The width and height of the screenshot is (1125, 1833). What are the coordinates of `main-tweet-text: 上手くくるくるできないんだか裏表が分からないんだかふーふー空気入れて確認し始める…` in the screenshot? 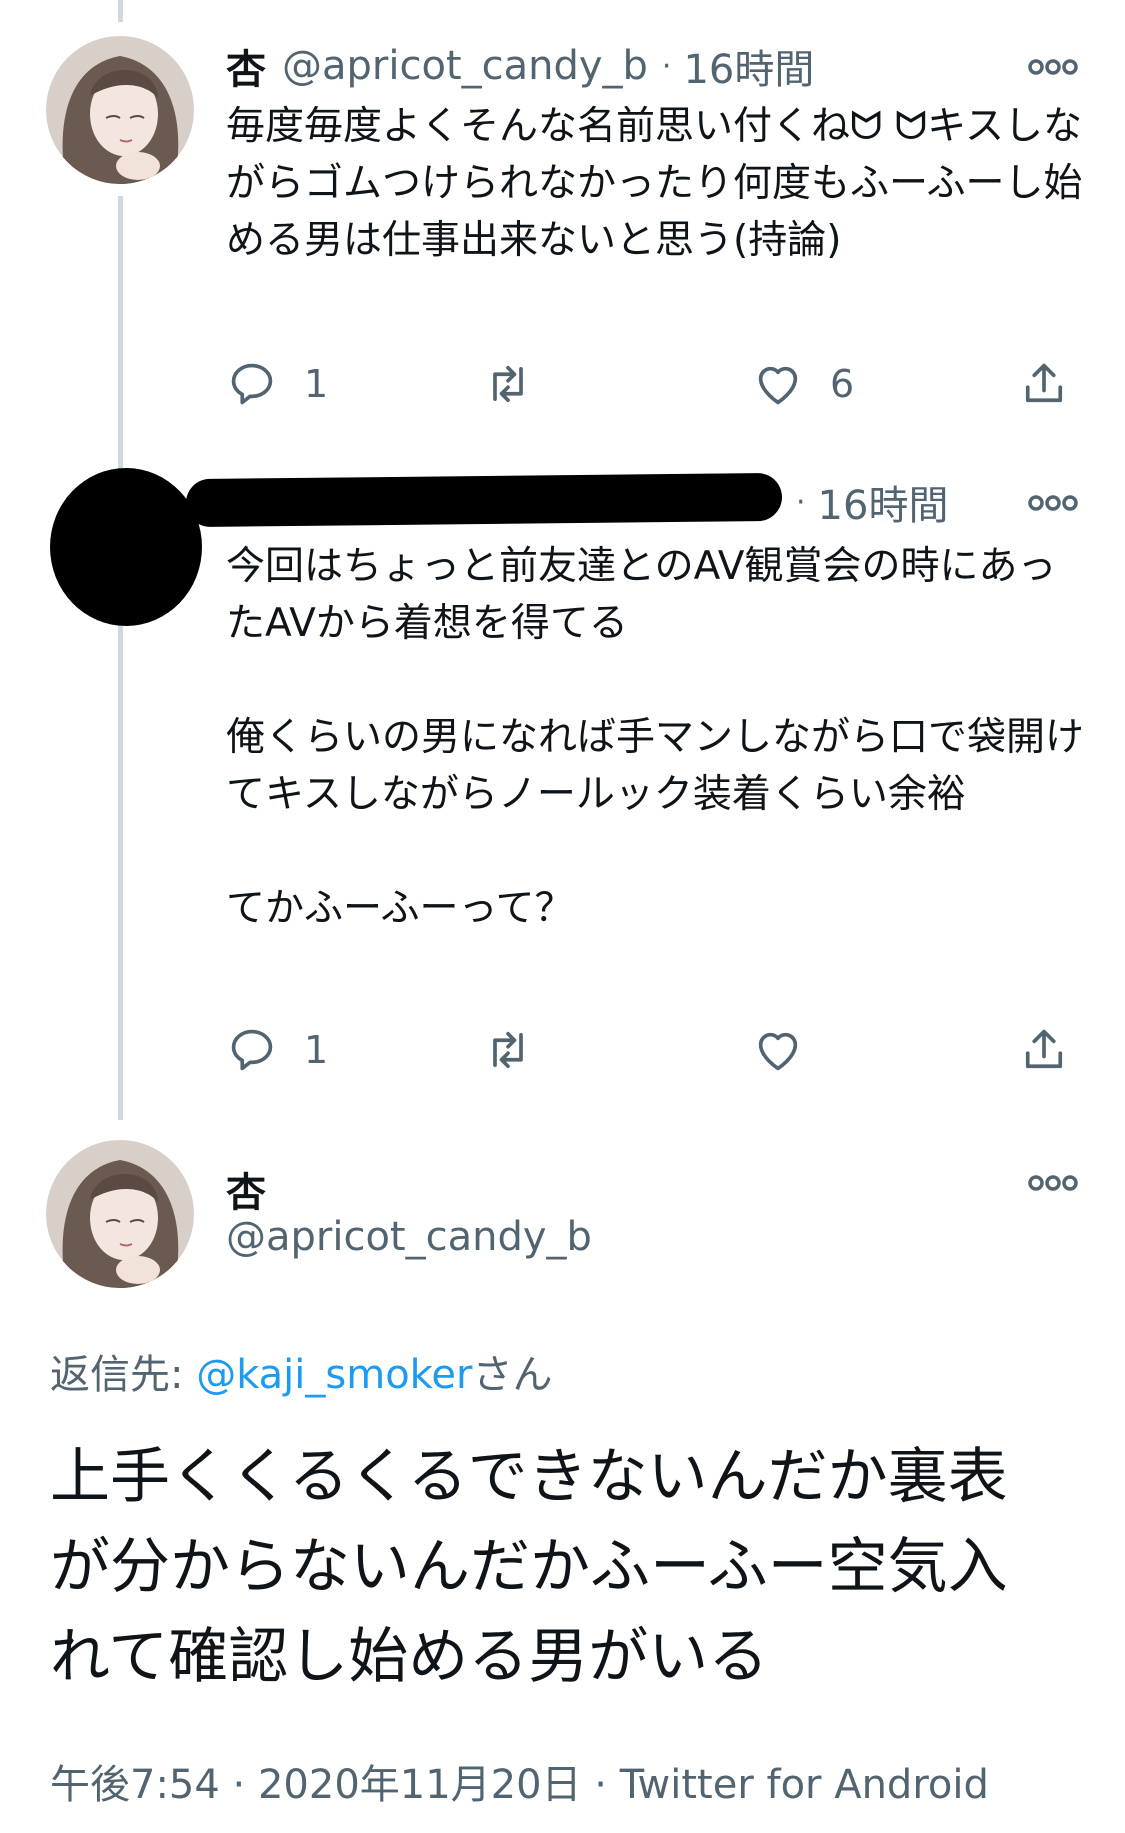 It's located at (529, 1567).